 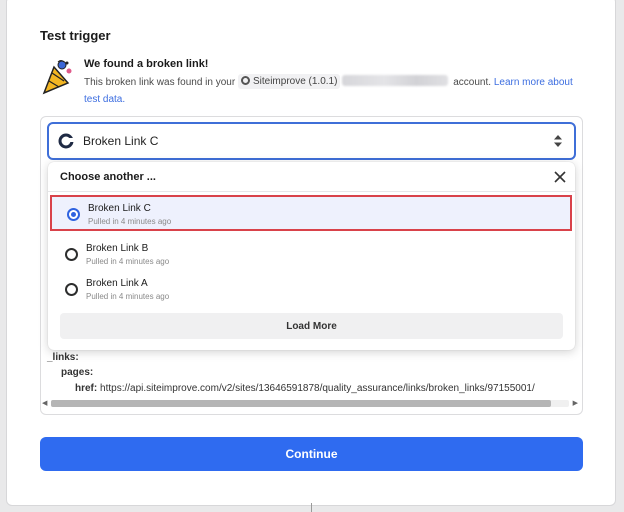 What do you see at coordinates (86, 388) in the screenshot?
I see `href-key: href:` at bounding box center [86, 388].